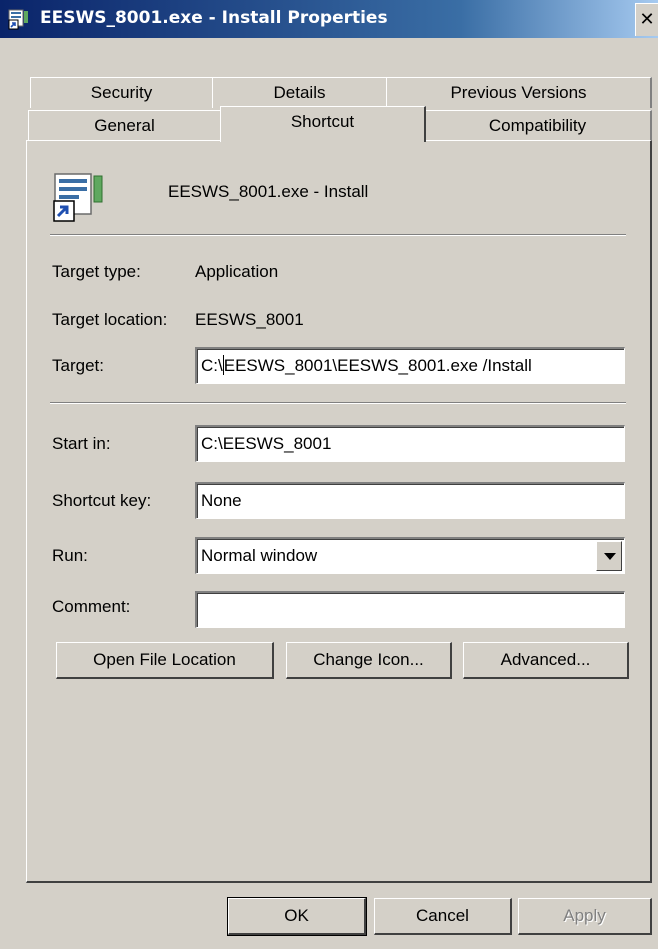 The width and height of the screenshot is (658, 949). I want to click on tab-compatibility: Compatibility, so click(538, 125).